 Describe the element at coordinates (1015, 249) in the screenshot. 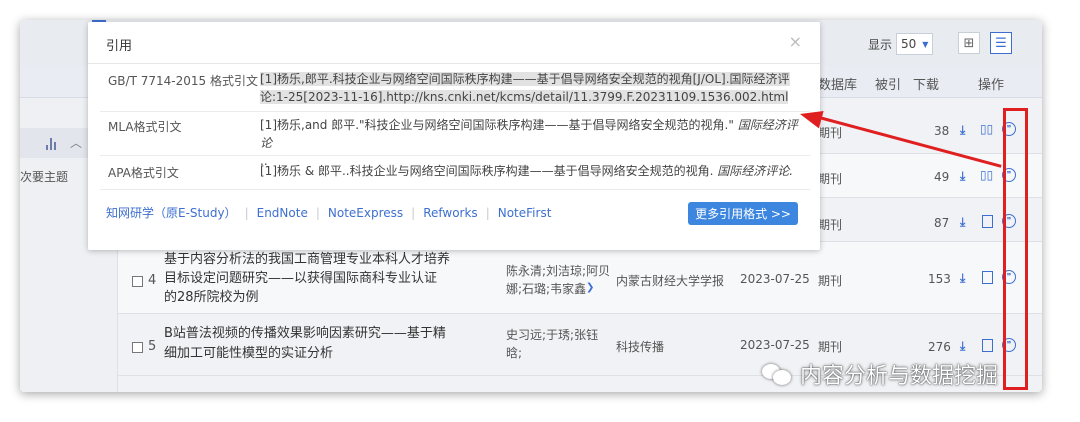

I see `annotation-highlight-box` at that location.